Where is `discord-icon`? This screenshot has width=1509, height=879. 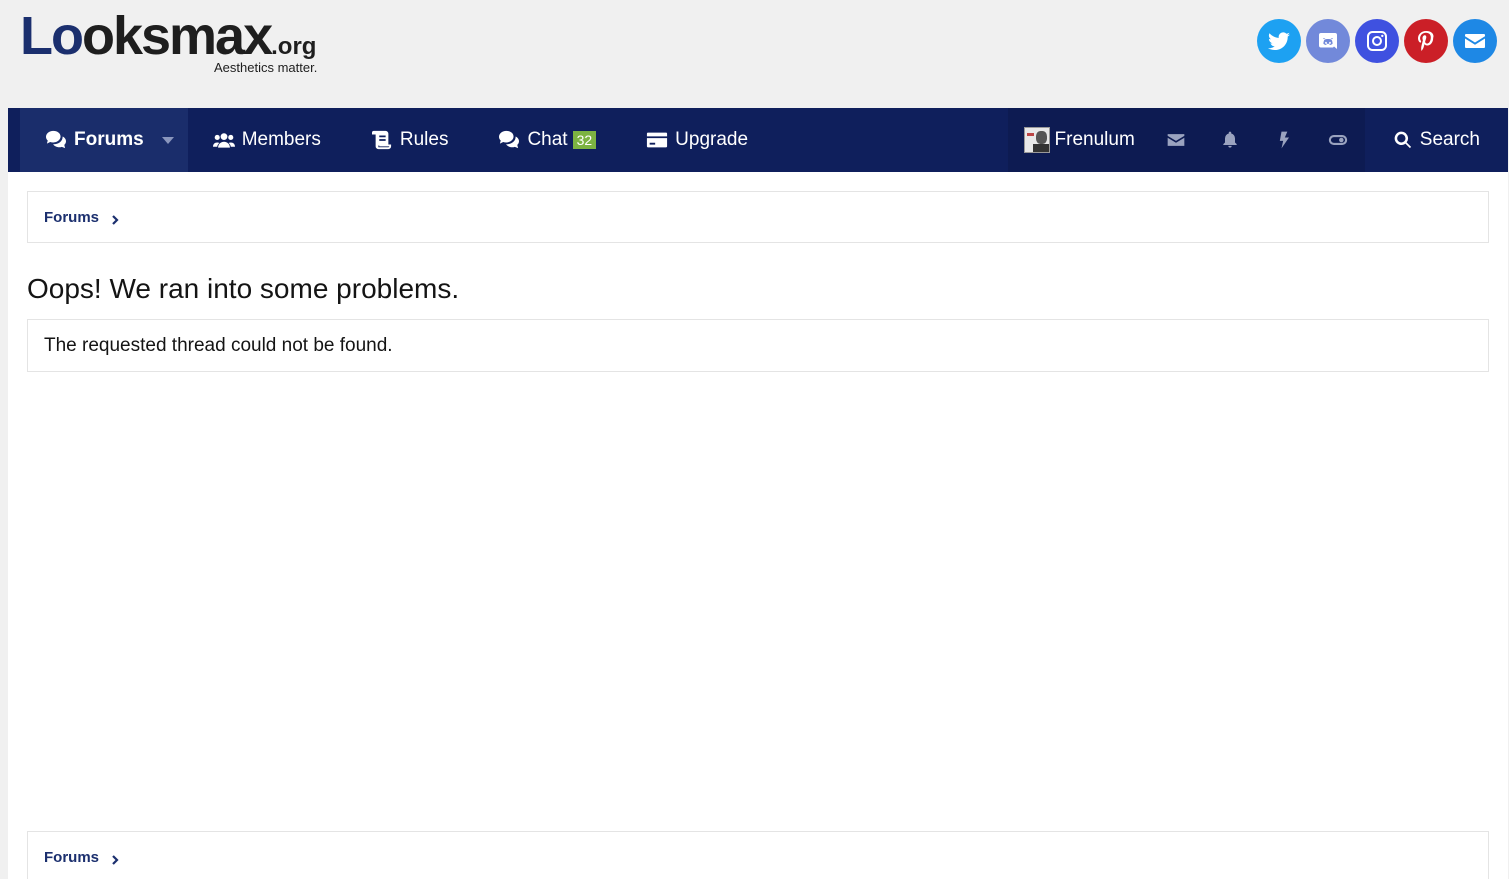
discord-icon is located at coordinates (1328, 41).